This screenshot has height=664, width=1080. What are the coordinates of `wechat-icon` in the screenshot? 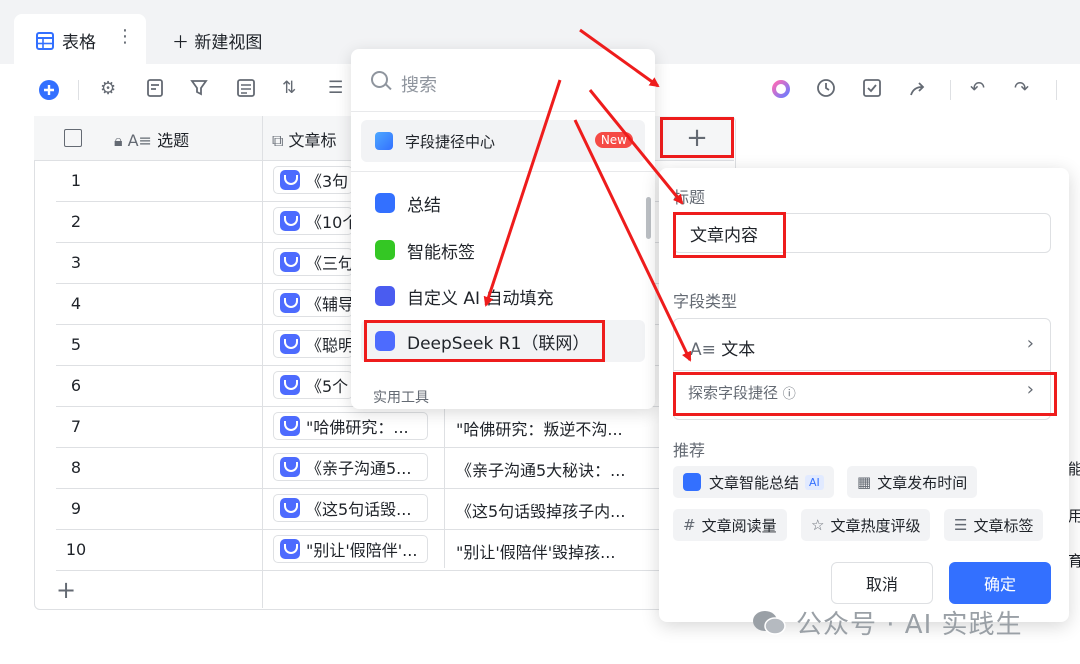 It's located at (769, 622).